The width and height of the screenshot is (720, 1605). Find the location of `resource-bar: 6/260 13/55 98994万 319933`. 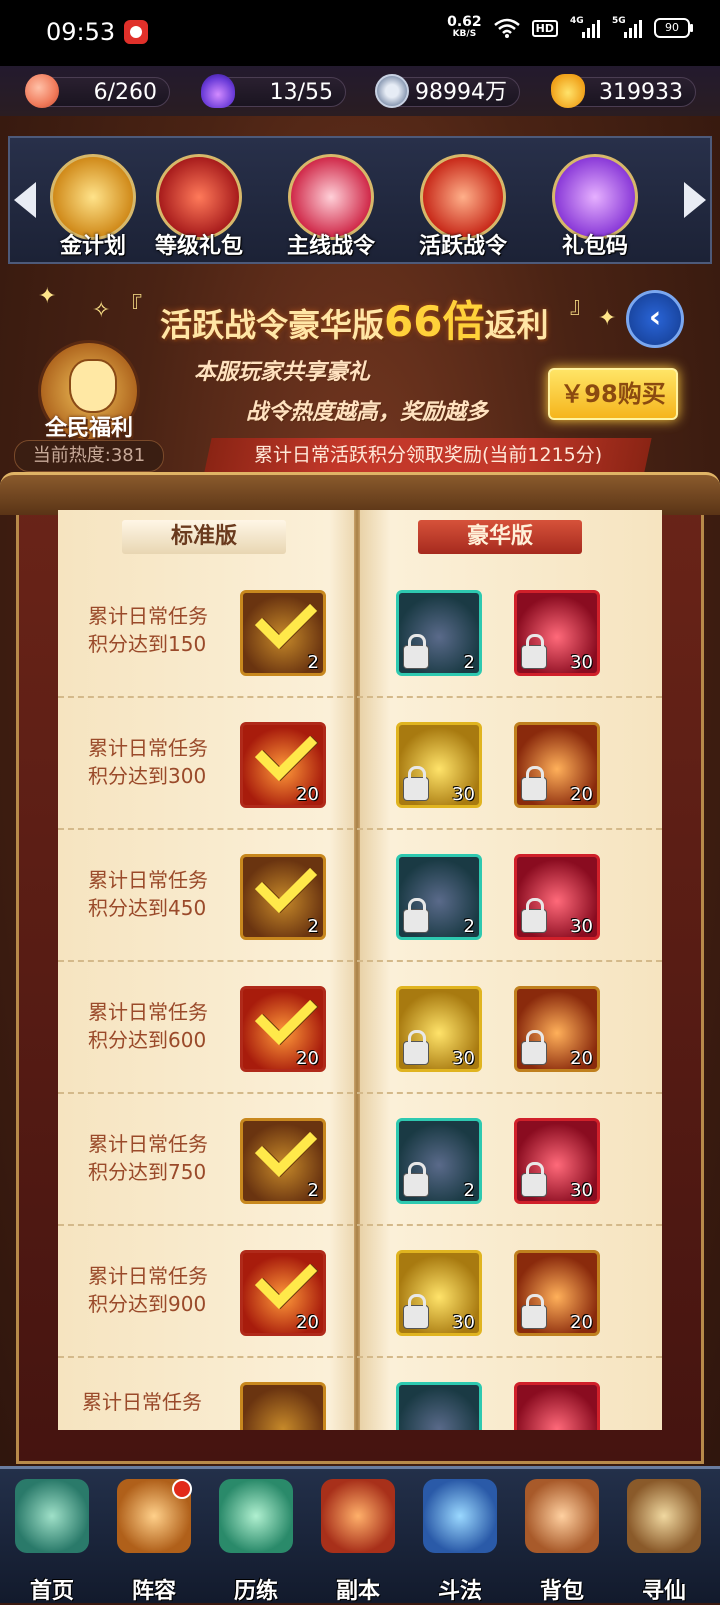

resource-bar: 6/260 13/55 98994万 319933 is located at coordinates (360, 91).